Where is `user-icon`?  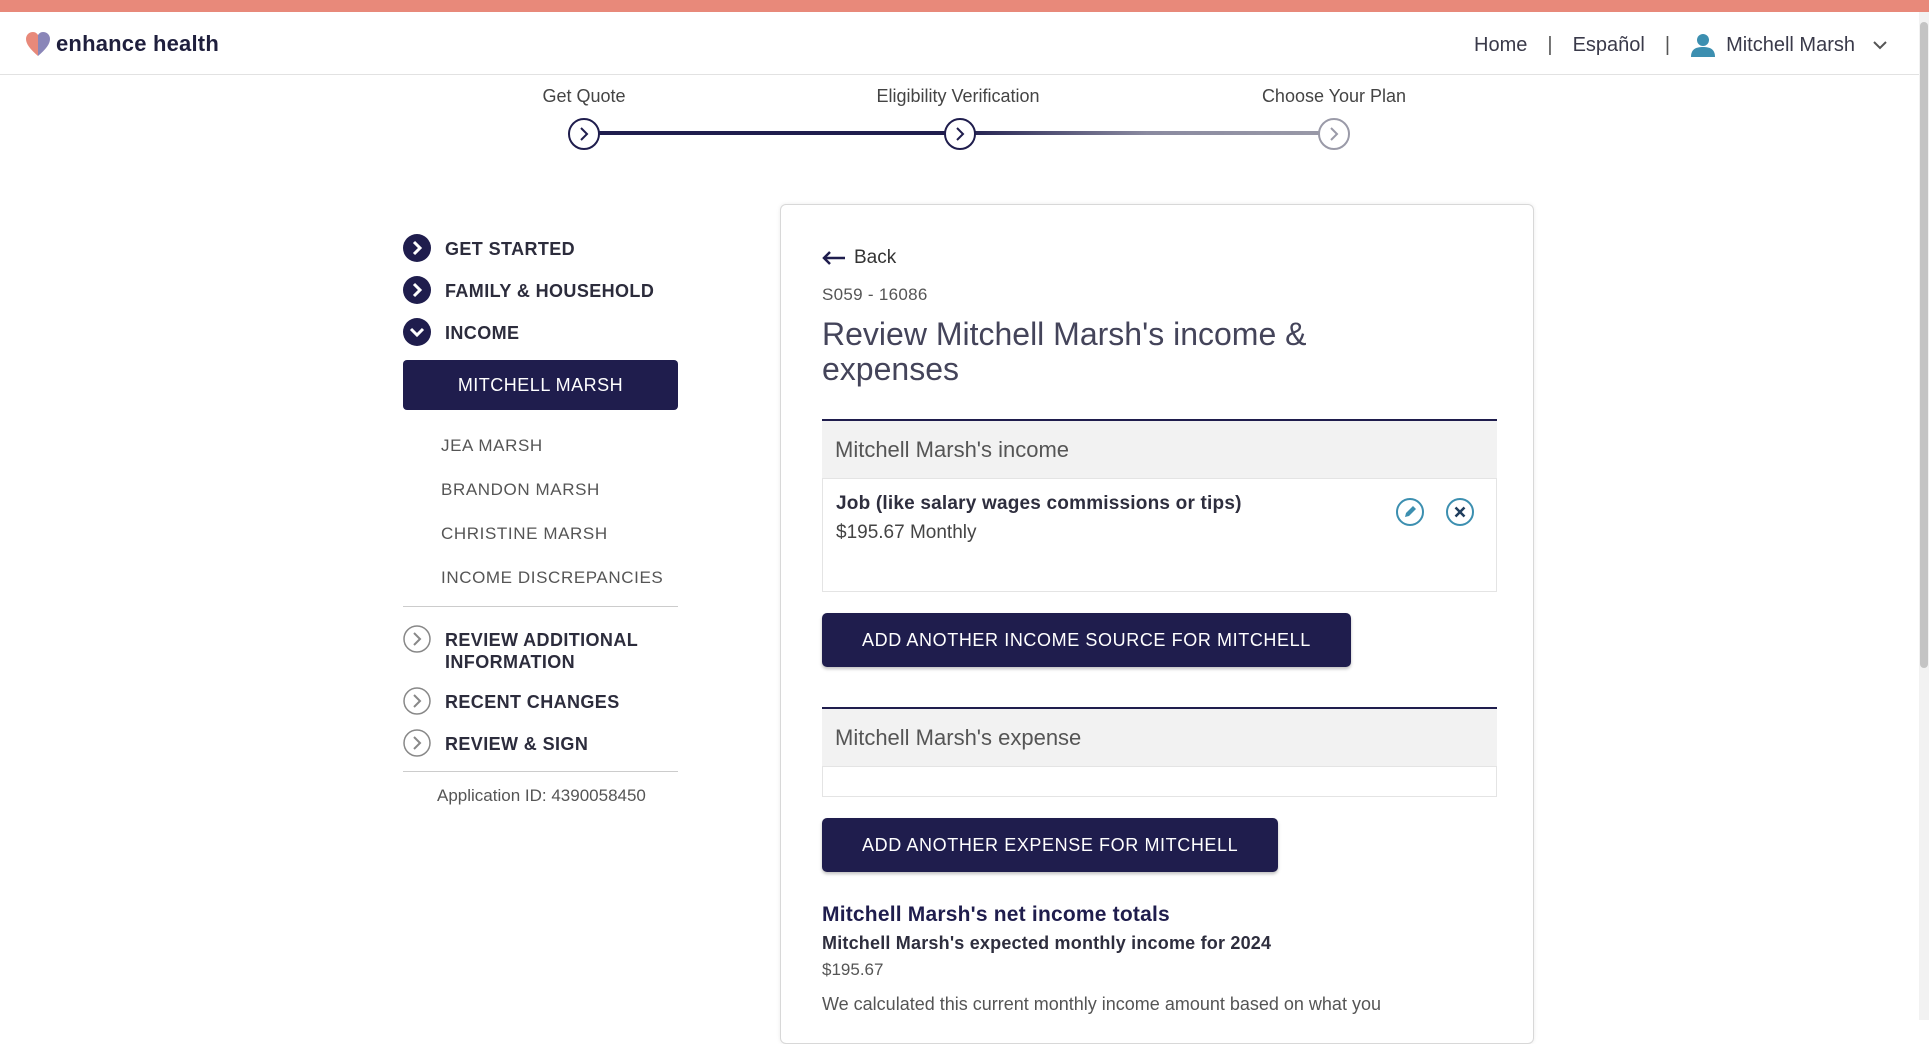 user-icon is located at coordinates (1703, 45).